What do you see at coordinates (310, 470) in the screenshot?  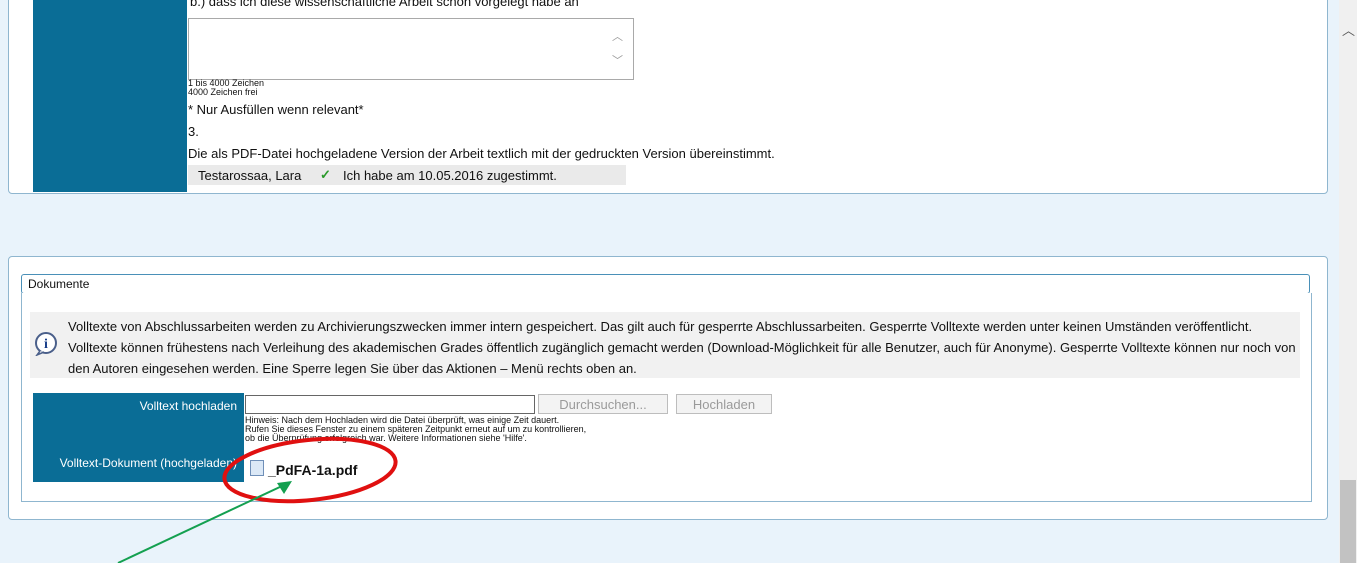 I see `annotation-red-ellipse` at bounding box center [310, 470].